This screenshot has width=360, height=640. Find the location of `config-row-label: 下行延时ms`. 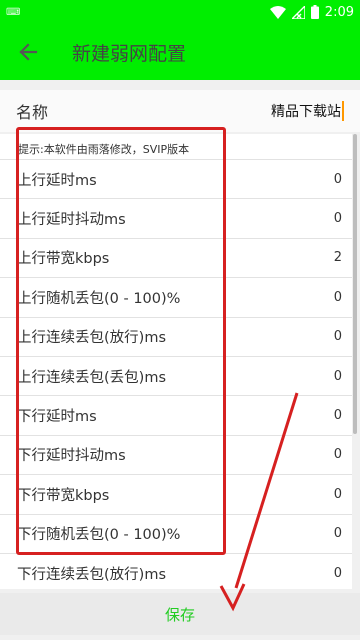

config-row-label: 下行延时ms is located at coordinates (57, 417).